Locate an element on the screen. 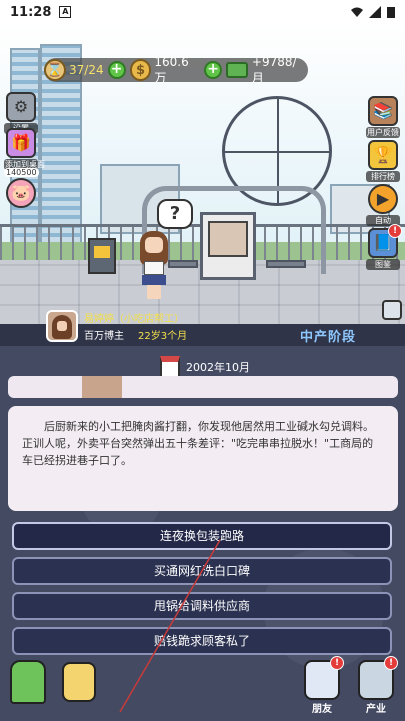 This screenshot has width=405, height=721. industry-badge: ! is located at coordinates (391, 663).